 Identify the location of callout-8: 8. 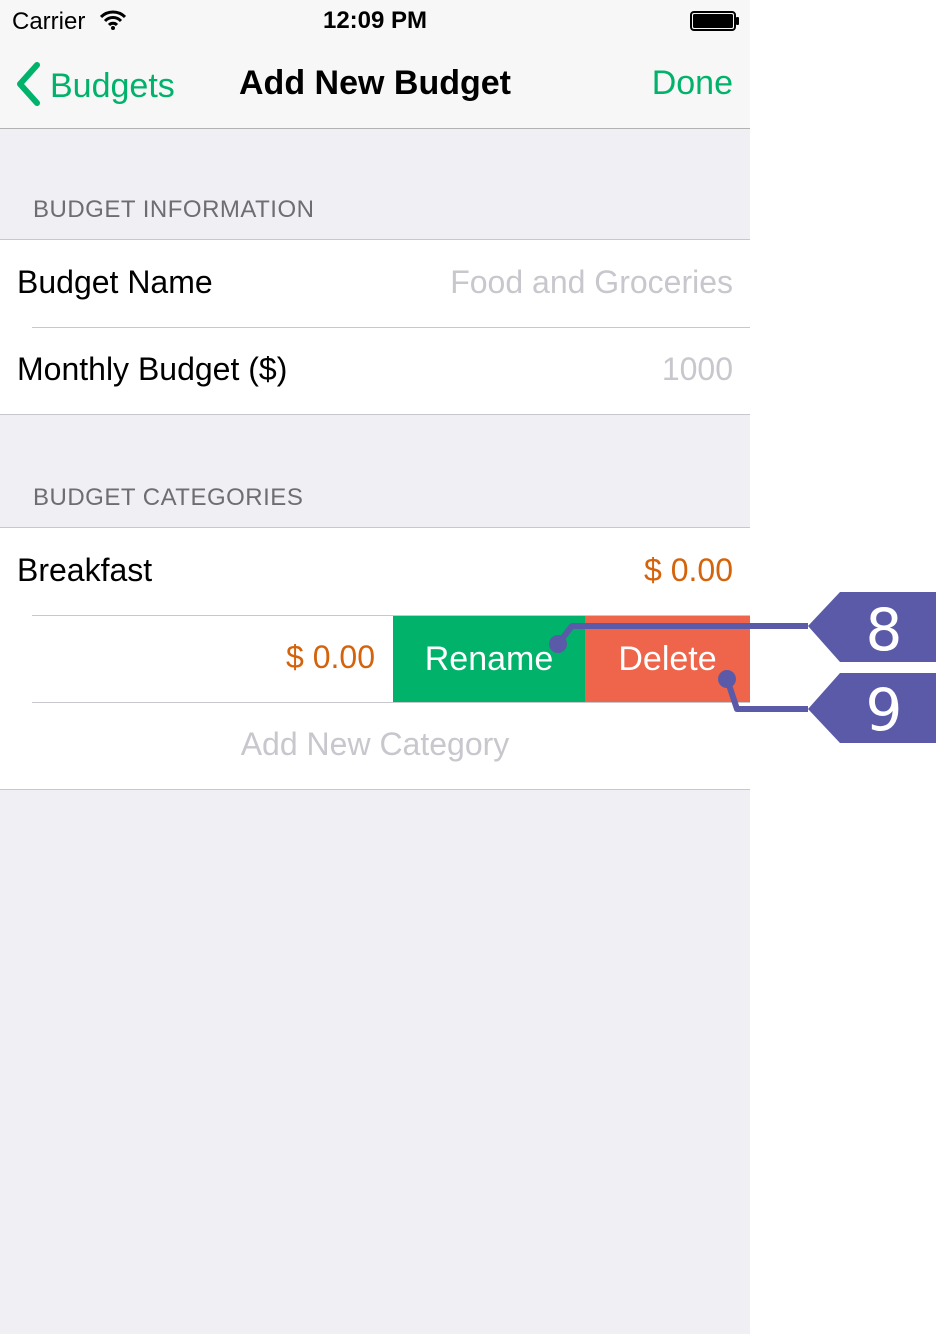
(742, 628).